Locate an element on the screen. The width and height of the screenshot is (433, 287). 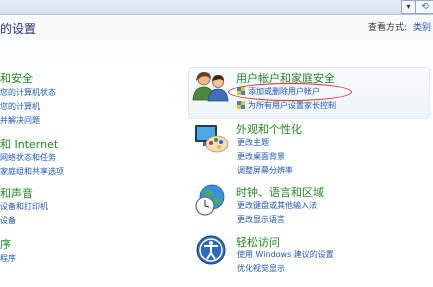
users-icon is located at coordinates (210, 87).